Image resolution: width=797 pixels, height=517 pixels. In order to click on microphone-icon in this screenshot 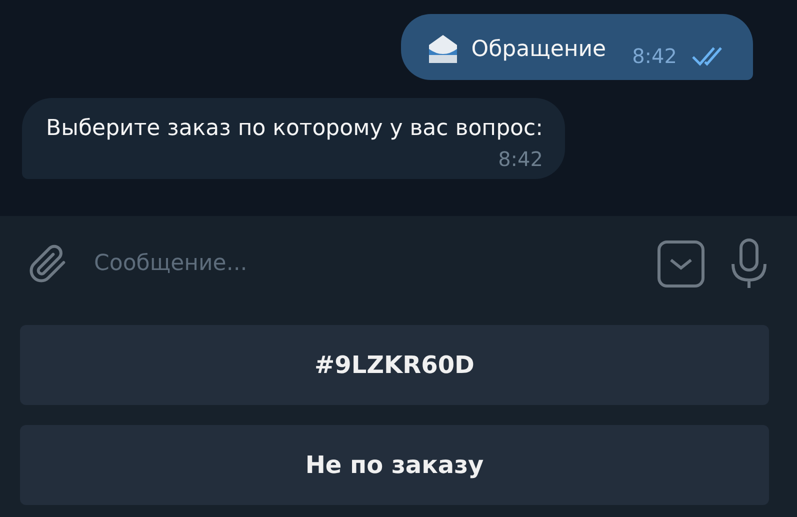, I will do `click(749, 264)`.